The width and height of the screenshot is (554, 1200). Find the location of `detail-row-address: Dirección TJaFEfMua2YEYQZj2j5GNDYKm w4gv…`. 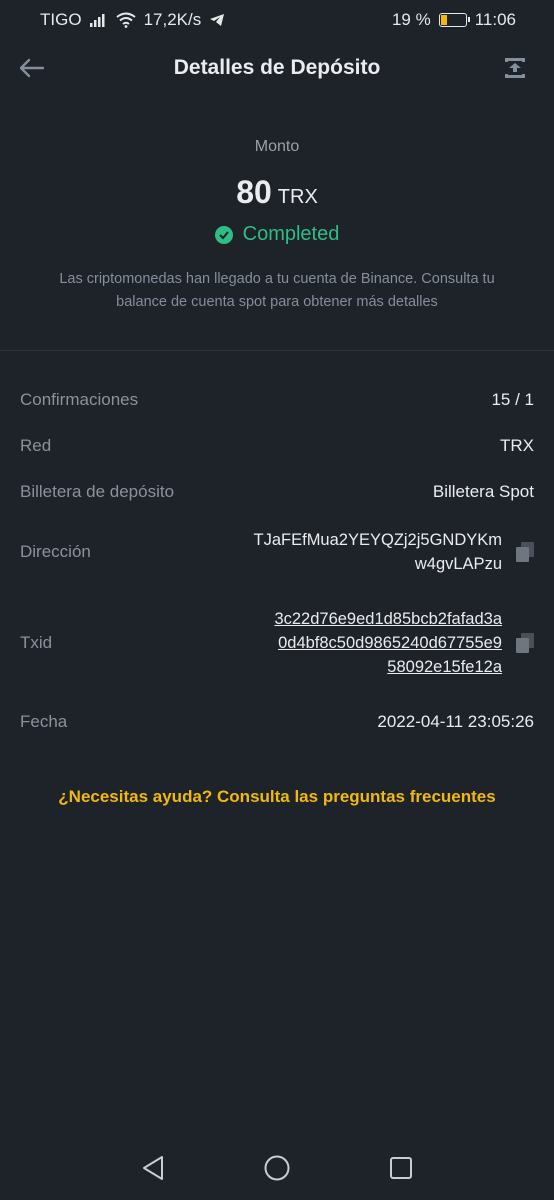

detail-row-address: Dirección TJaFEfMua2YEYQZj2j5GNDYKm w4gv… is located at coordinates (277, 552).